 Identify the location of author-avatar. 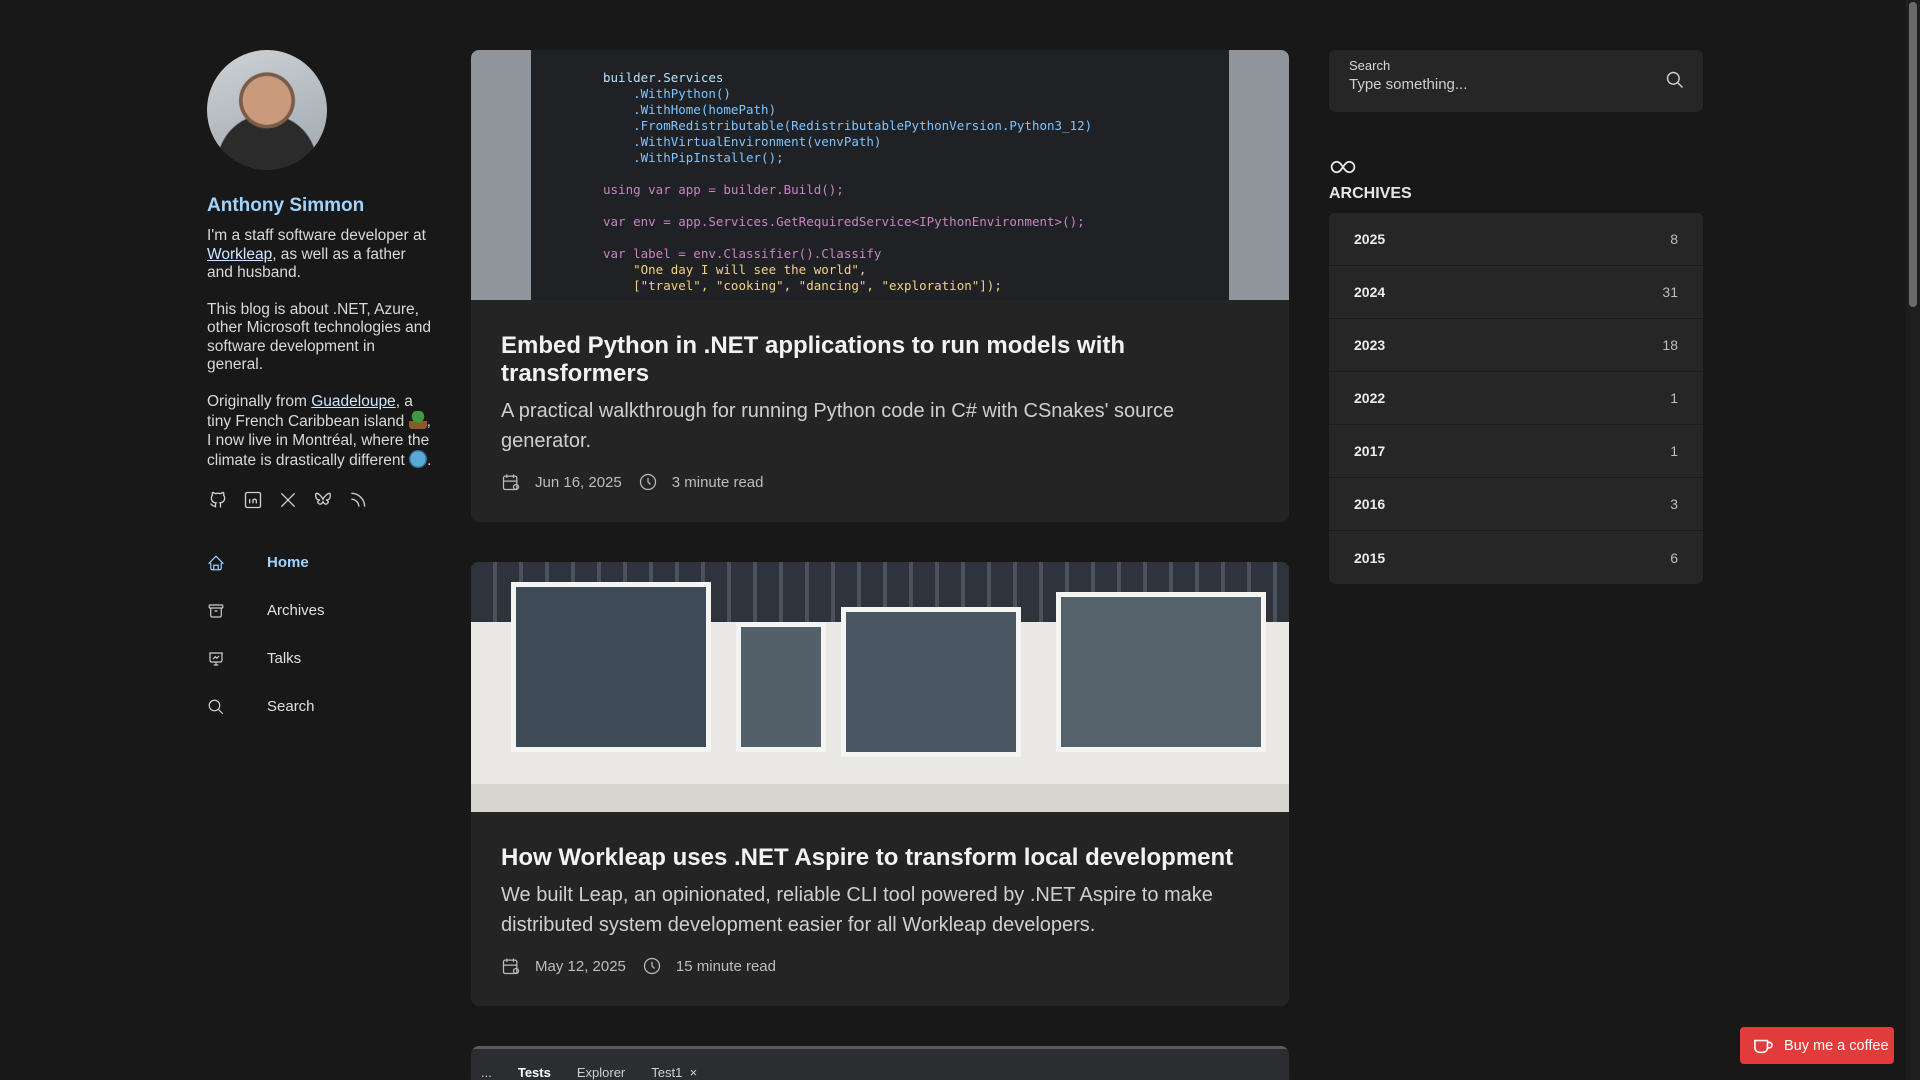
(267, 110).